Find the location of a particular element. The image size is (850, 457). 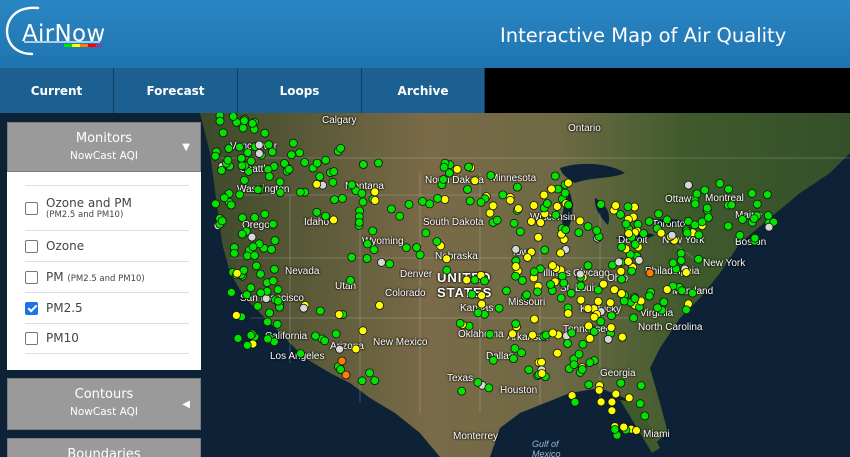

option-ozone-and-pm: Ozone and PM (PM2.5 and PM10) is located at coordinates (107, 207).